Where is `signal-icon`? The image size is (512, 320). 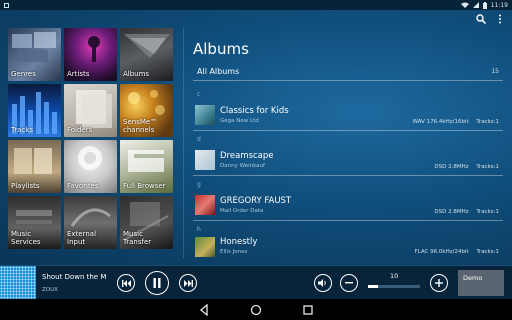 signal-icon is located at coordinates (475, 5).